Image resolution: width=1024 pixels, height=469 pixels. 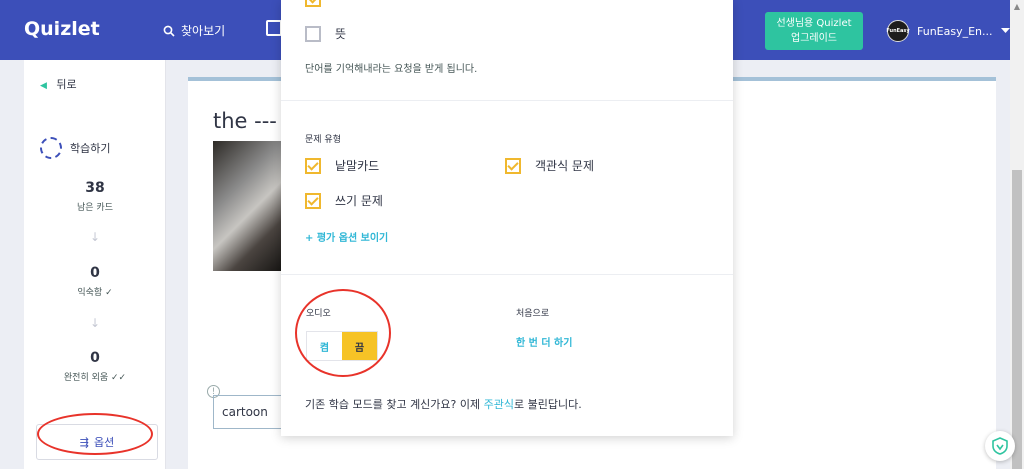 I want to click on back-link: ◀ 뒤로, so click(x=58, y=84).